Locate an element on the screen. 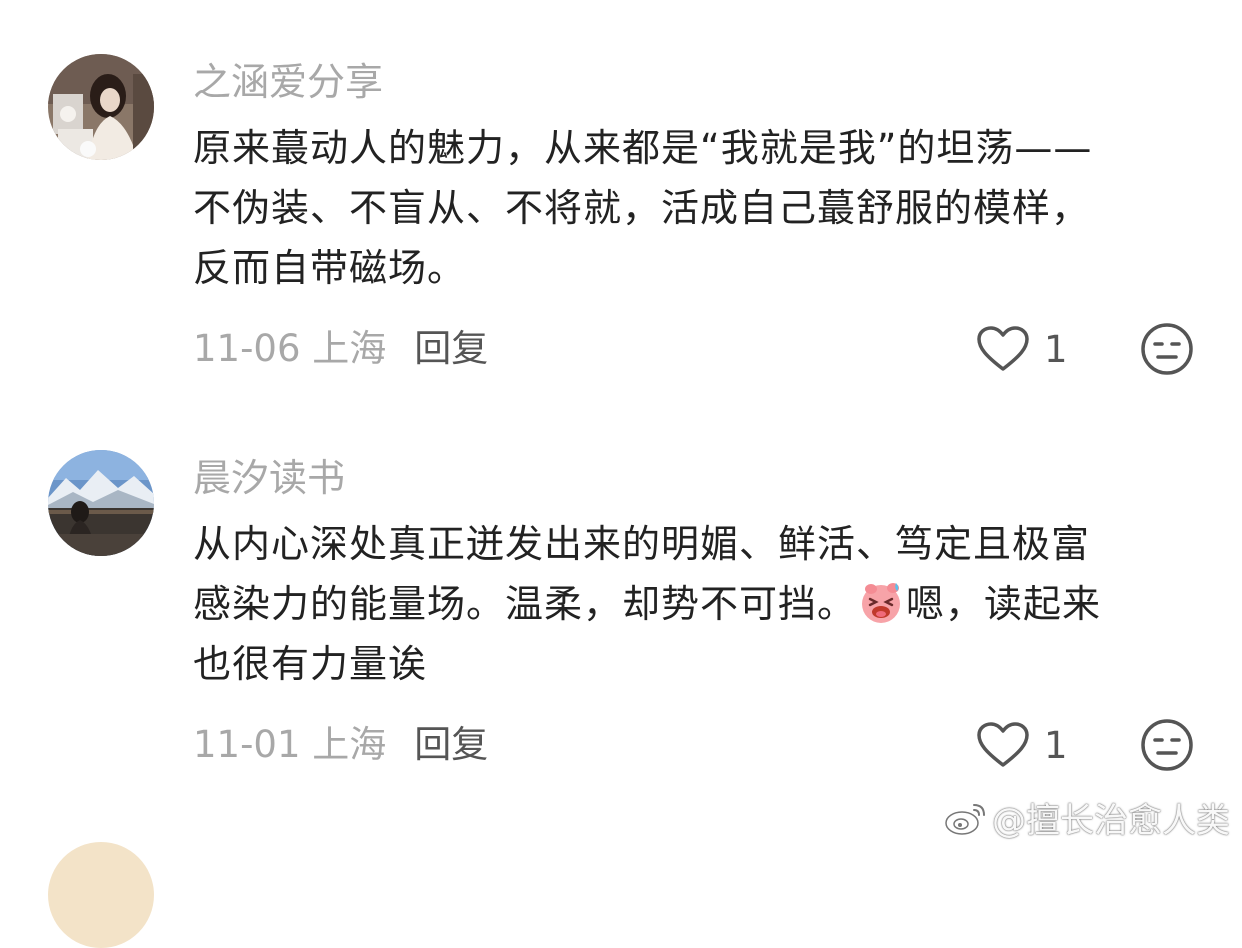 The height and width of the screenshot is (948, 1242). avatar-snow-mountain-icon is located at coordinates (101, 503).